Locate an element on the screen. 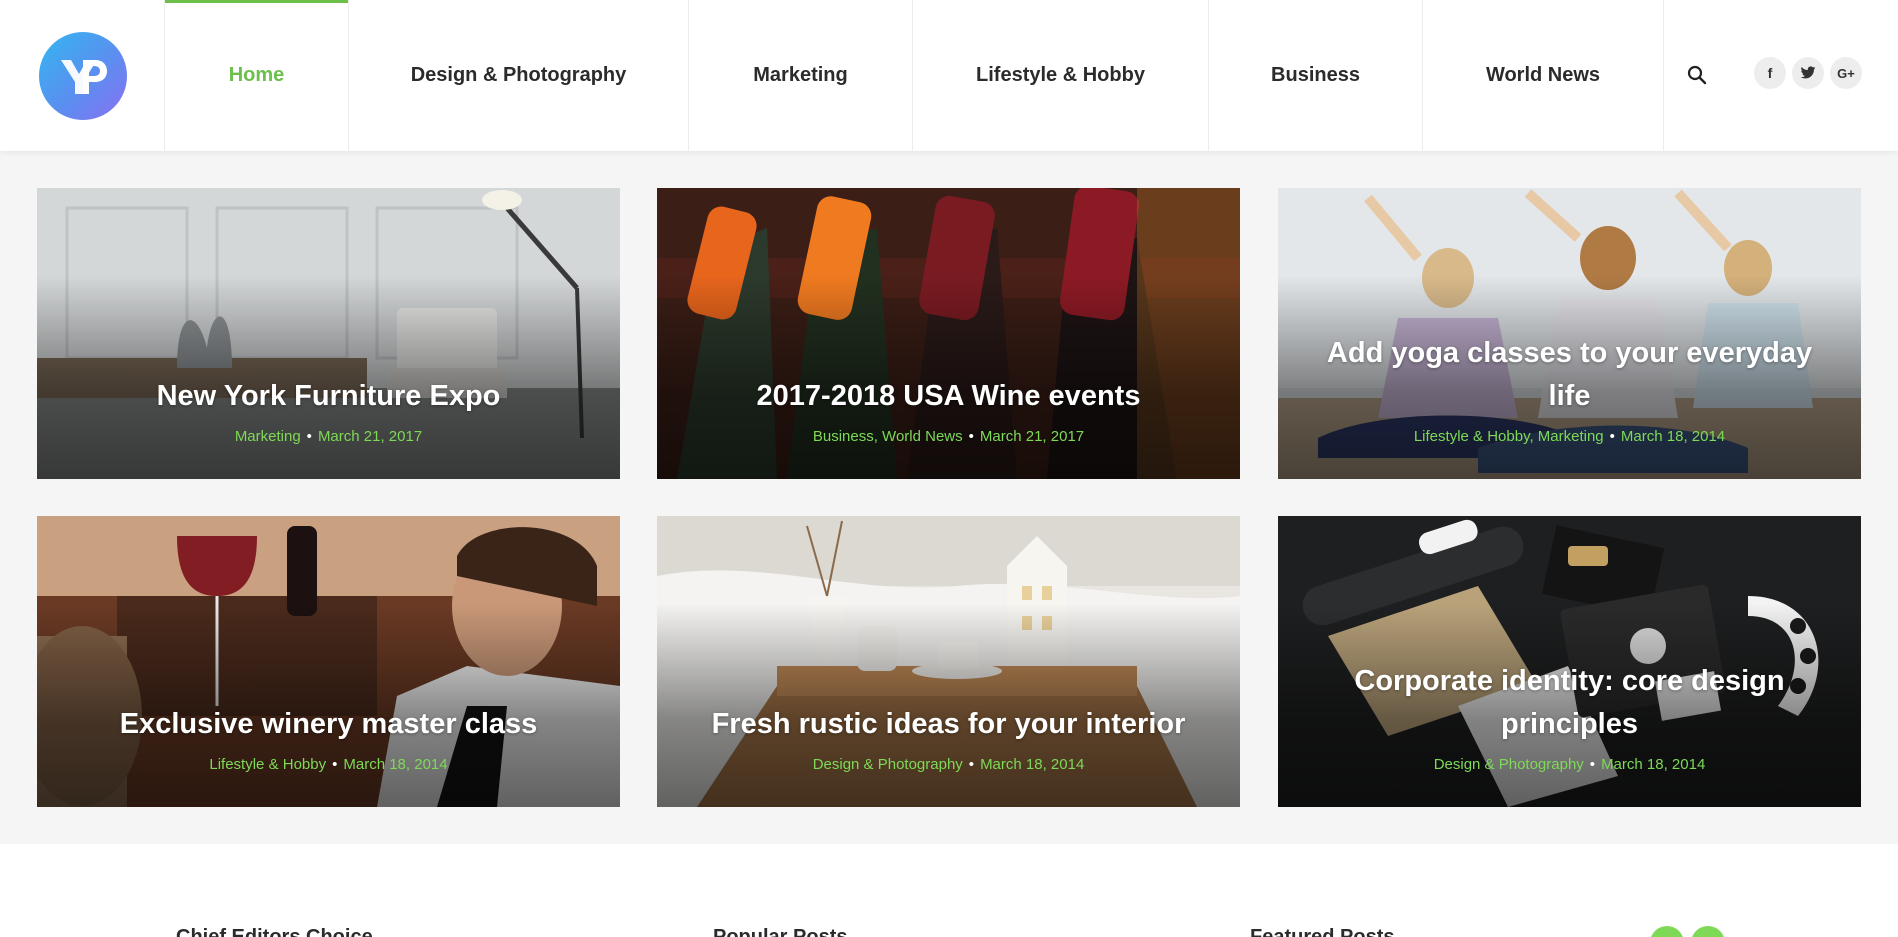  search-icon is located at coordinates (1697, 75).